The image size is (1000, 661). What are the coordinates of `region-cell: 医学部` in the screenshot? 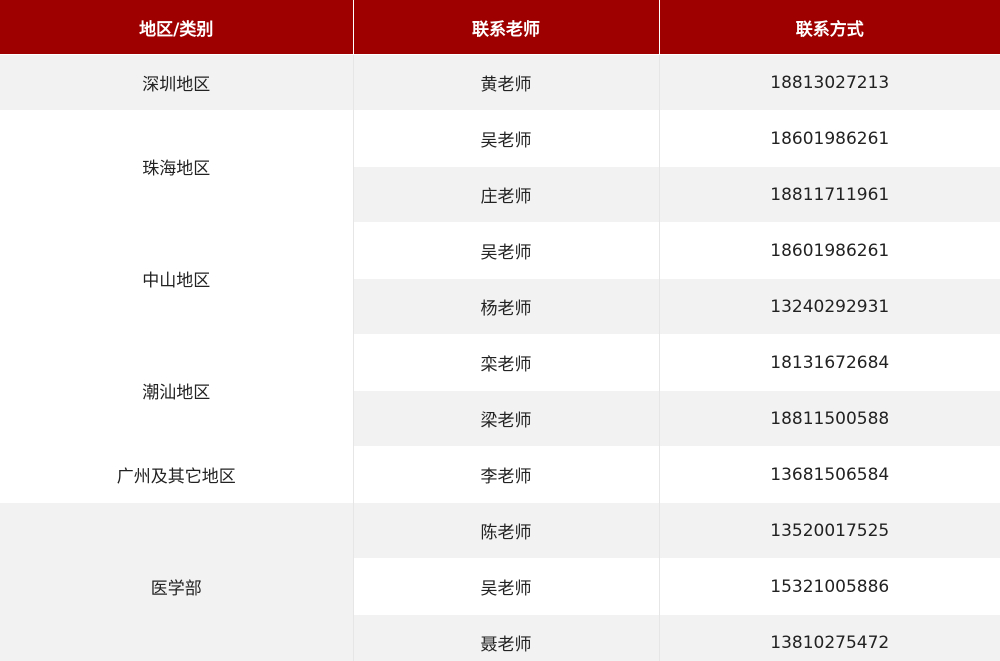 It's located at (177, 581).